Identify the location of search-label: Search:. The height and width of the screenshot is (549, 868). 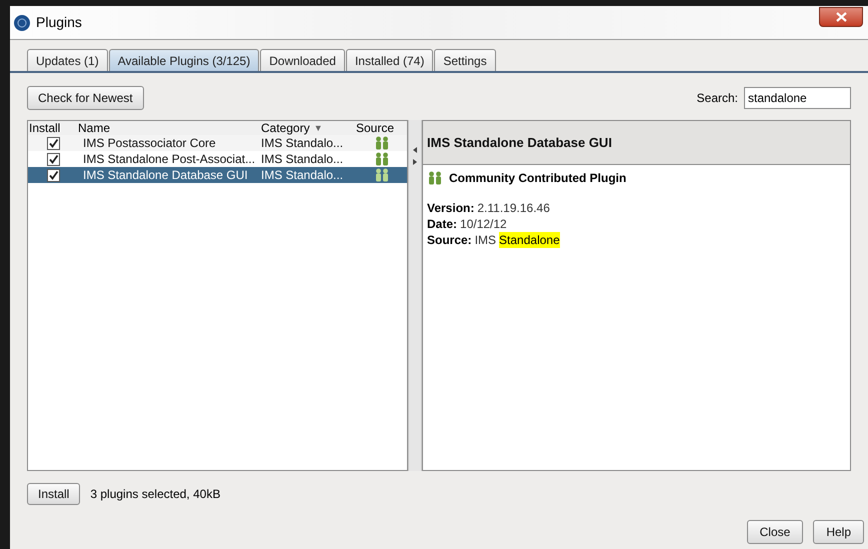
(717, 98).